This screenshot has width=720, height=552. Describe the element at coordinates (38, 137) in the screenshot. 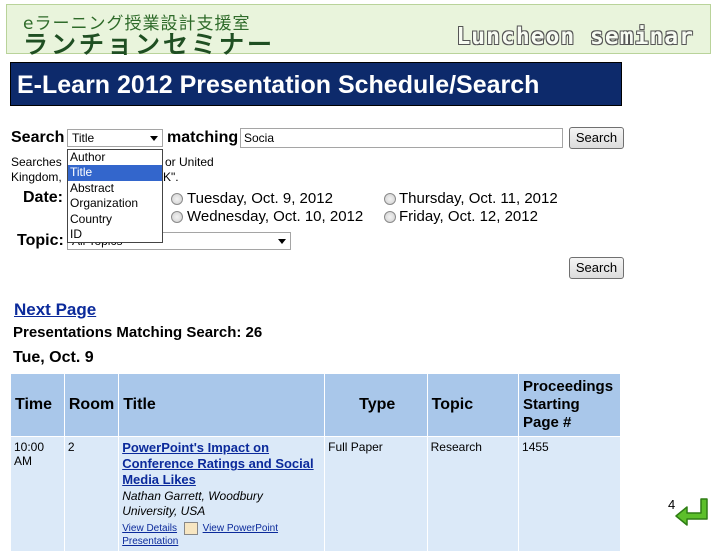

I see `search-label: Search` at that location.